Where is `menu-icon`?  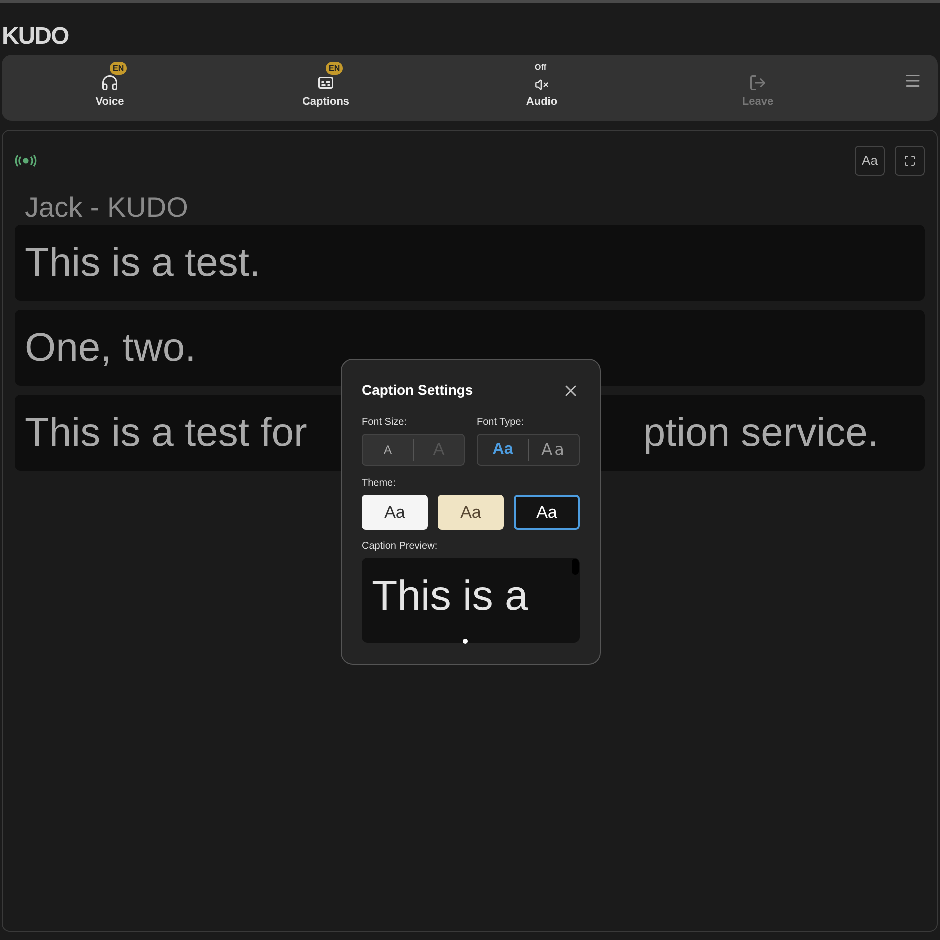 menu-icon is located at coordinates (913, 81).